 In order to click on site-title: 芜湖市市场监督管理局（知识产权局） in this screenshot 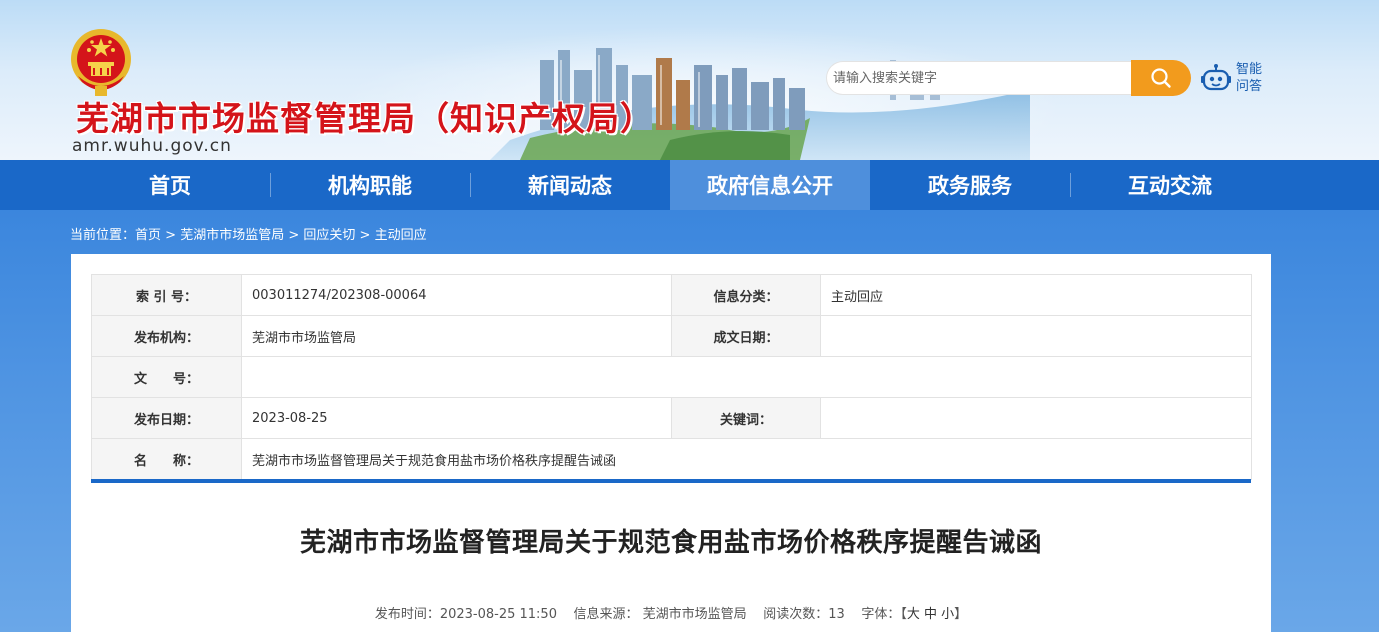, I will do `click(365, 116)`.